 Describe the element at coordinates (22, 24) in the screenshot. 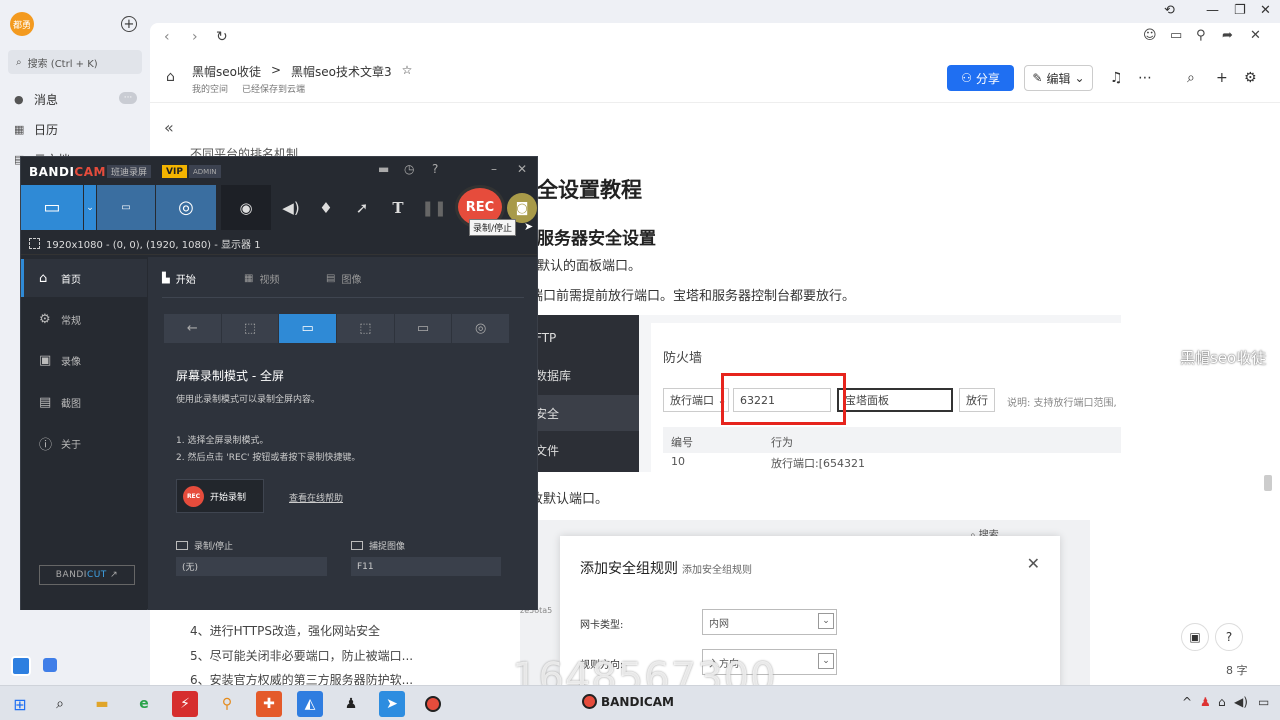

I see `avatar: 都勇` at that location.